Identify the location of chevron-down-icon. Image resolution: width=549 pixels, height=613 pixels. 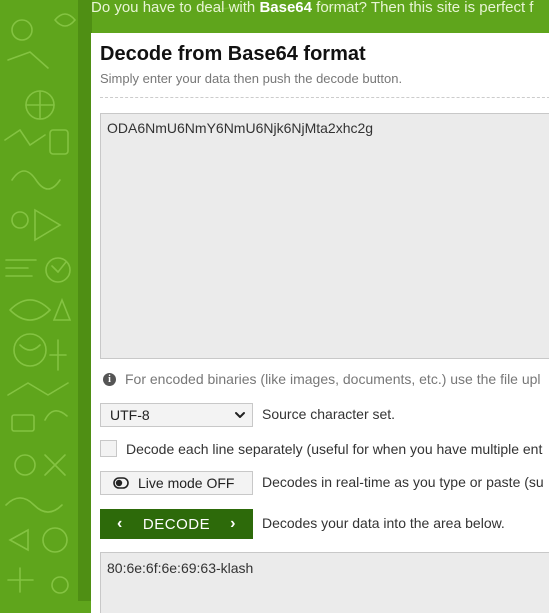
(240, 415).